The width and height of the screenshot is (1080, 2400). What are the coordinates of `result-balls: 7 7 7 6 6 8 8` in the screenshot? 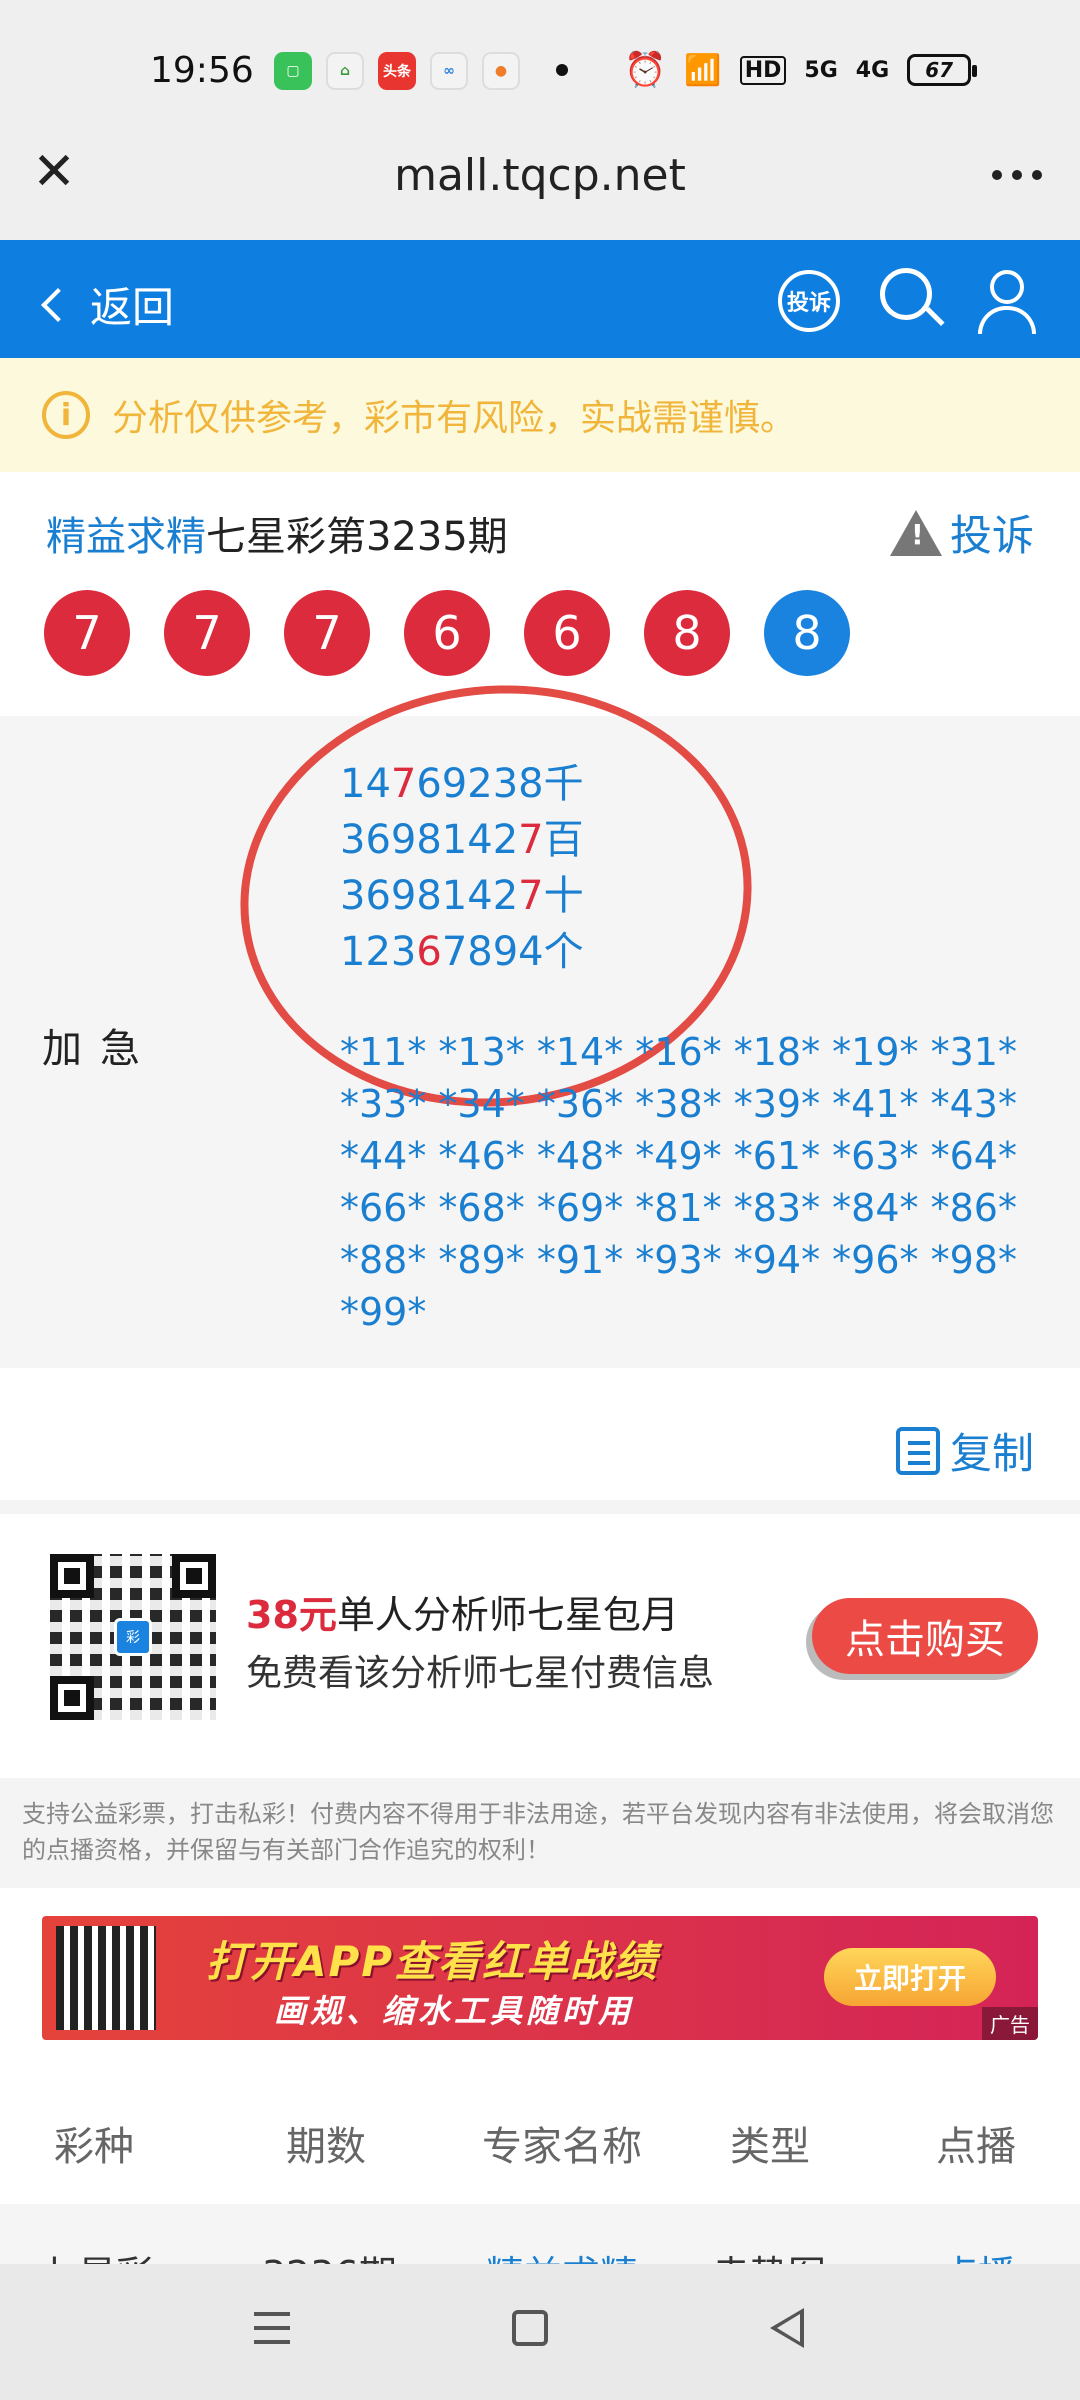 It's located at (447, 633).